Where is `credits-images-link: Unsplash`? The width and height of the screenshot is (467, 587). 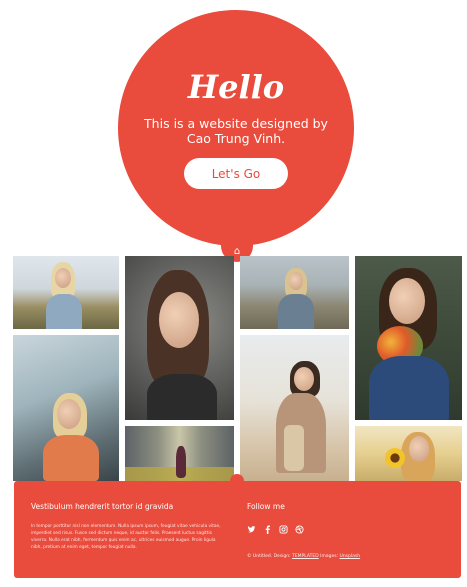
credits-images-link: Unsplash is located at coordinates (350, 556).